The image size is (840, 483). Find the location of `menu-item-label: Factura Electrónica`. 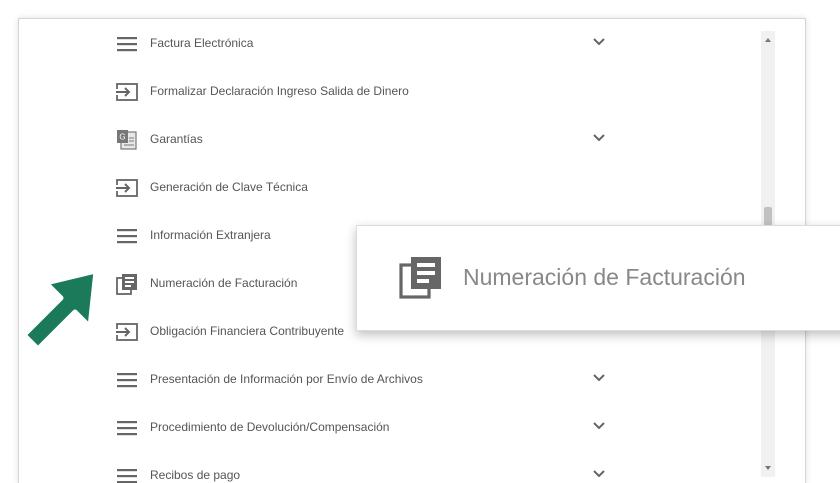

menu-item-label: Factura Electrónica is located at coordinates (202, 43).